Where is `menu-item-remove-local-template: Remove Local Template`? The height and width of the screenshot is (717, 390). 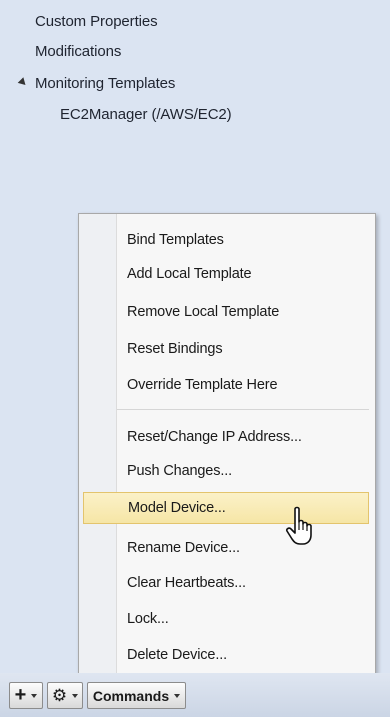 menu-item-remove-local-template: Remove Local Template is located at coordinates (226, 312).